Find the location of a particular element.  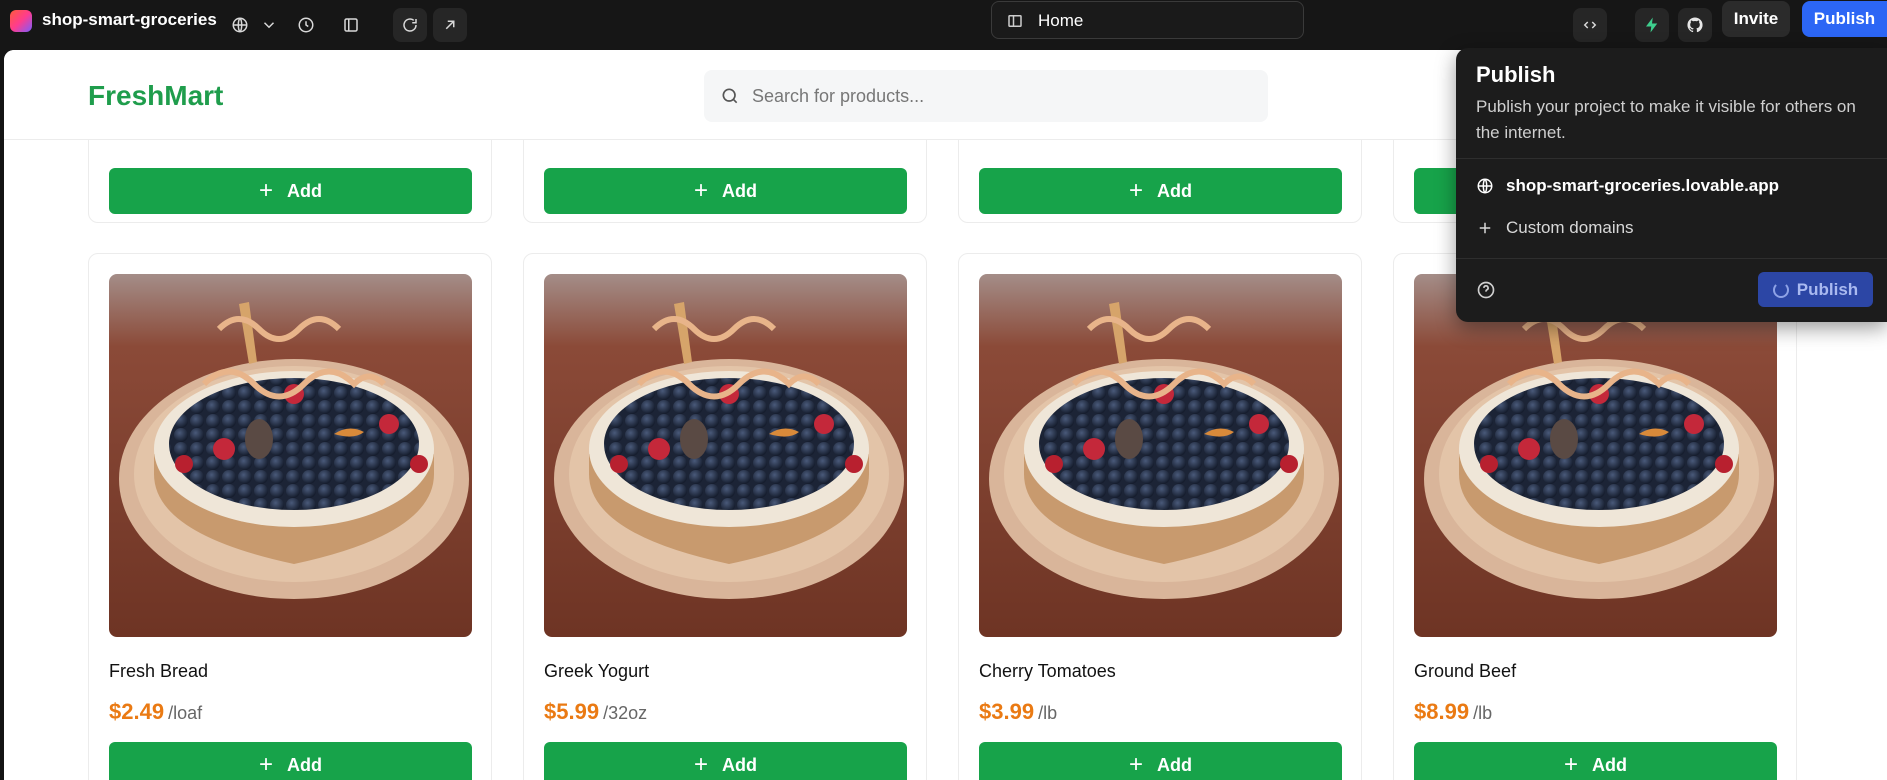

product-card: Cherry Tomatoes $3.99/lb + Add is located at coordinates (1160, 516).